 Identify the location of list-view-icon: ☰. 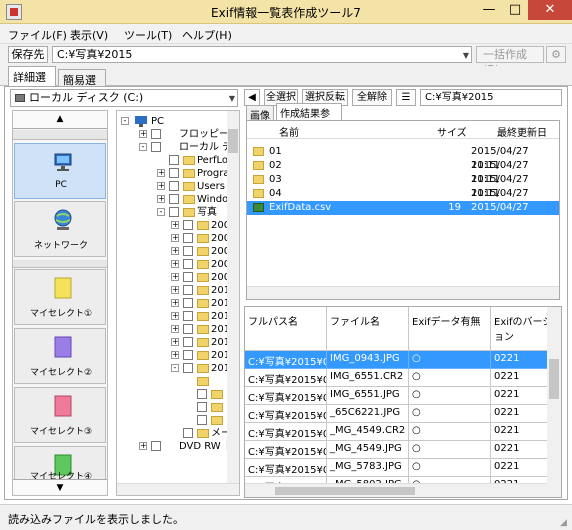
(406, 97).